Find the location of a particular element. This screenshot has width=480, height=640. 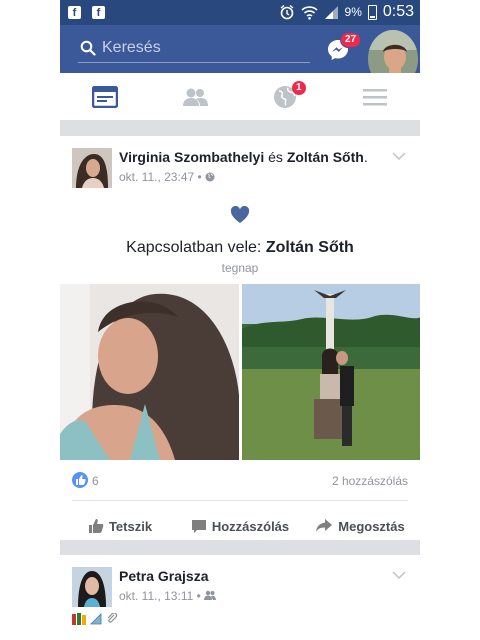

conjunction: és is located at coordinates (275, 157).